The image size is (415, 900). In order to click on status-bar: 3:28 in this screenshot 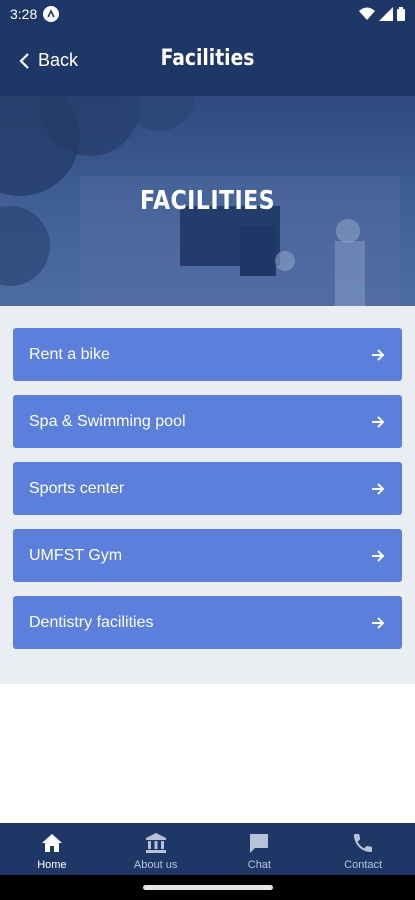, I will do `click(207, 14)`.